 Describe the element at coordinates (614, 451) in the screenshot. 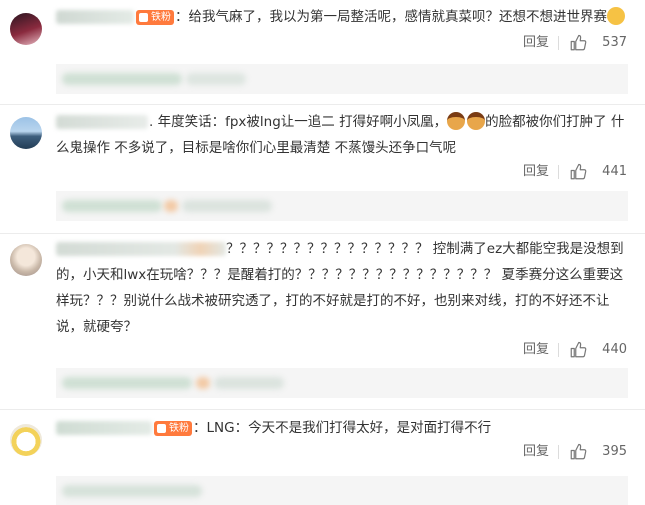

I see `like-count: 395` at that location.